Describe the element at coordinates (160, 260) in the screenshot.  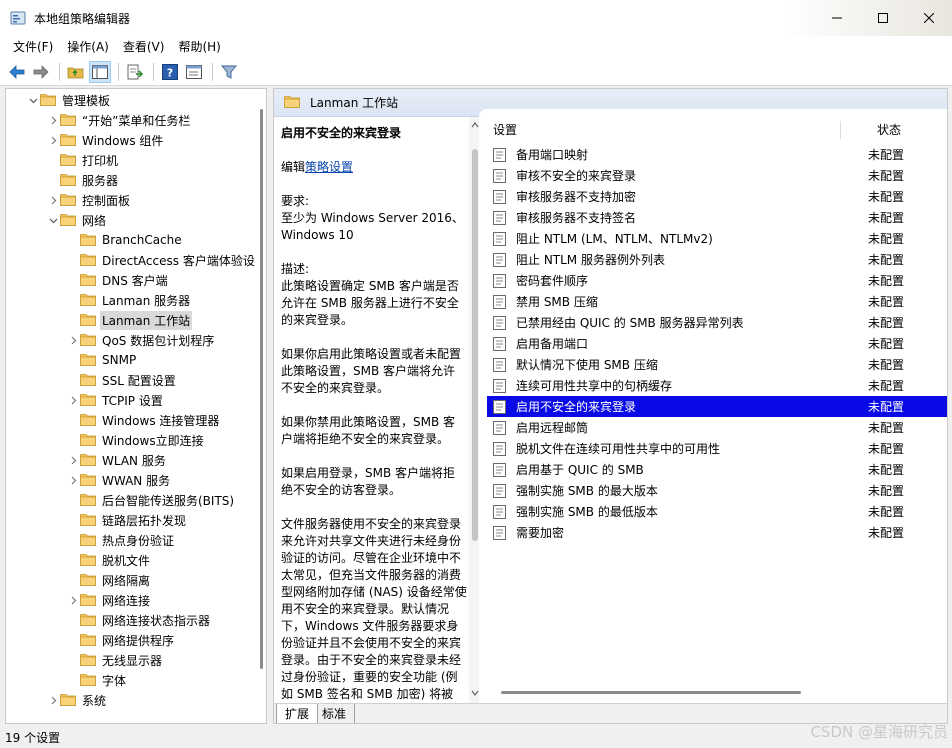
I see `tree-item: DirectAccess 客户端体验设` at that location.